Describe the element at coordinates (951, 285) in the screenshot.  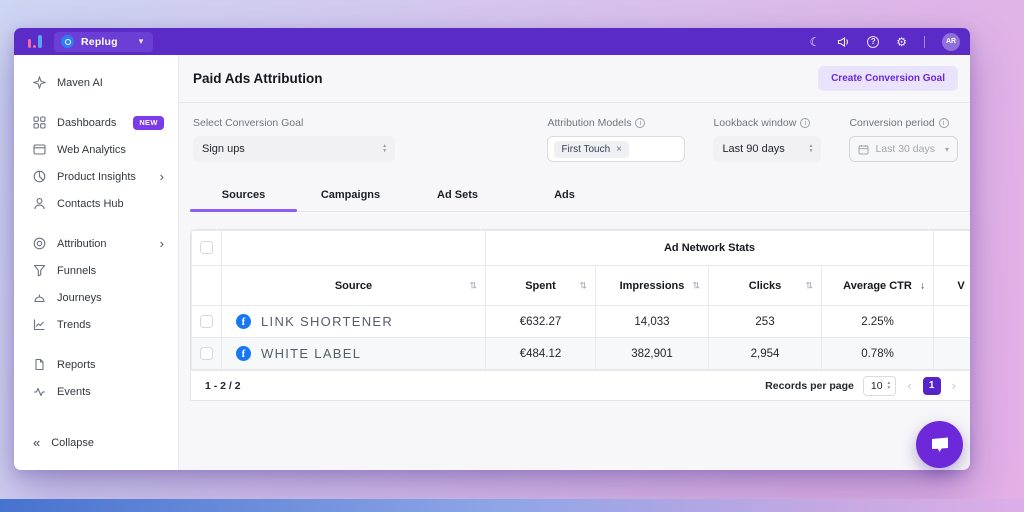
I see `column-header-visits: V` at that location.